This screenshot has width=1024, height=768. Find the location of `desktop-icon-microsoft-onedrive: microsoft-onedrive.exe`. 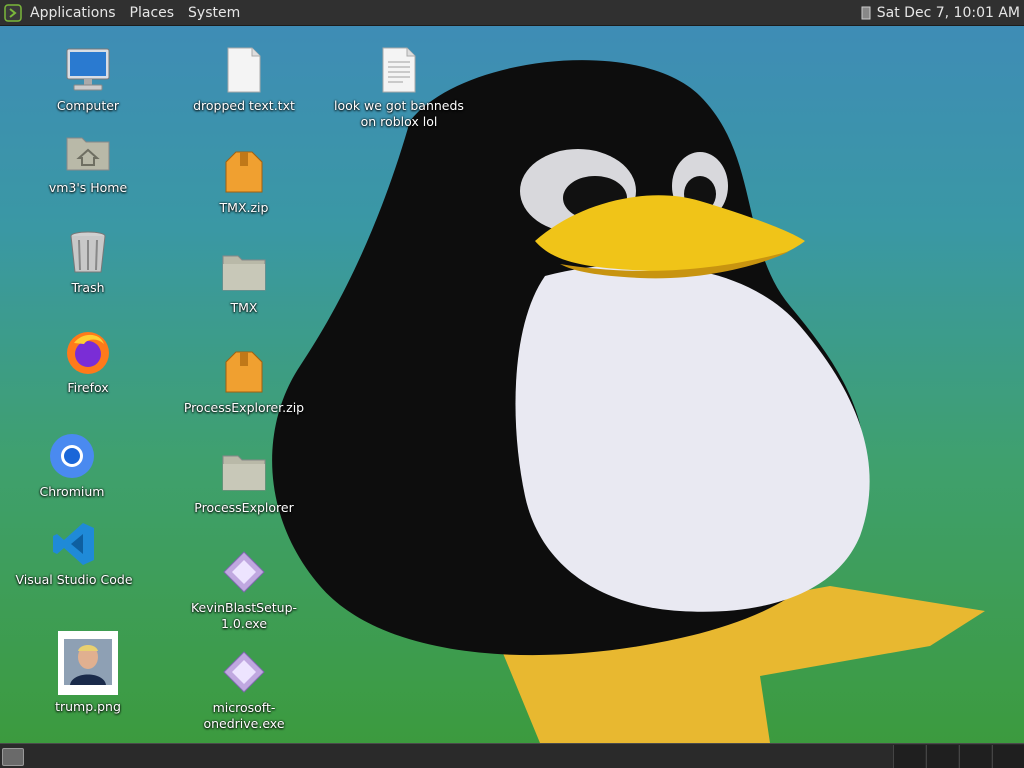

desktop-icon-microsoft-onedrive: microsoft-onedrive.exe is located at coordinates (244, 690).